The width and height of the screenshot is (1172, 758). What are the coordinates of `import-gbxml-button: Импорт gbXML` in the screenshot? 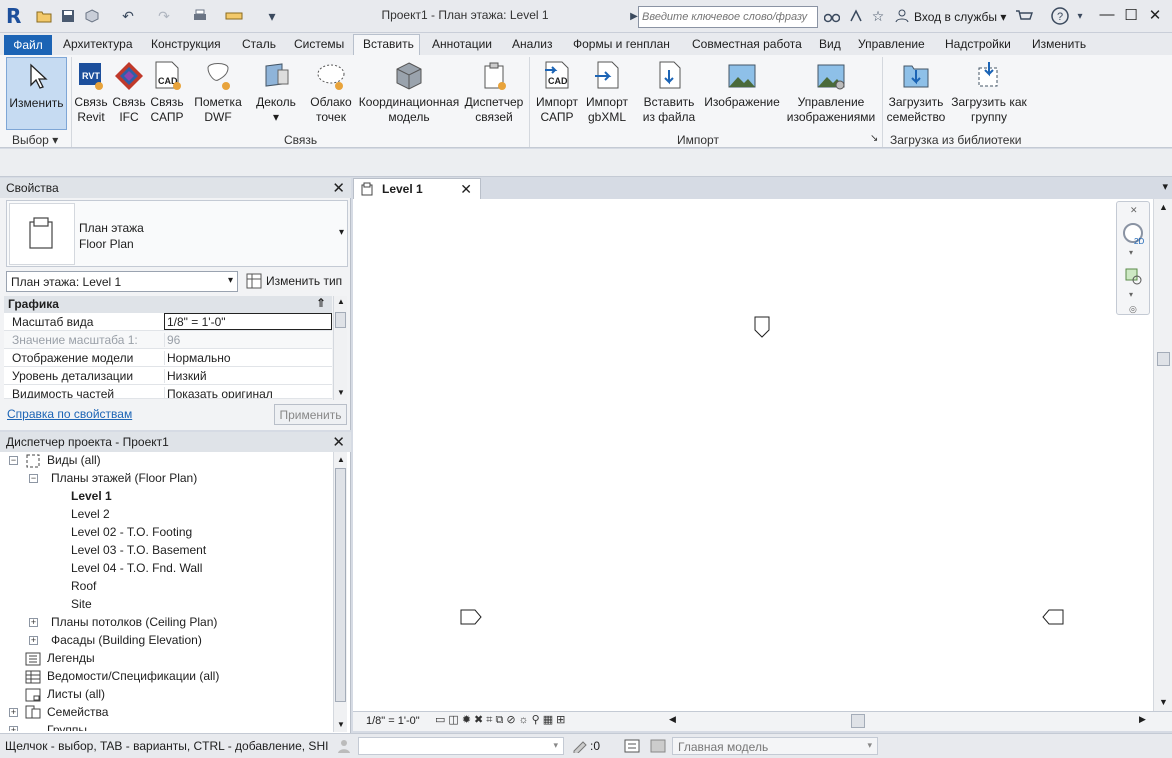 It's located at (607, 94).